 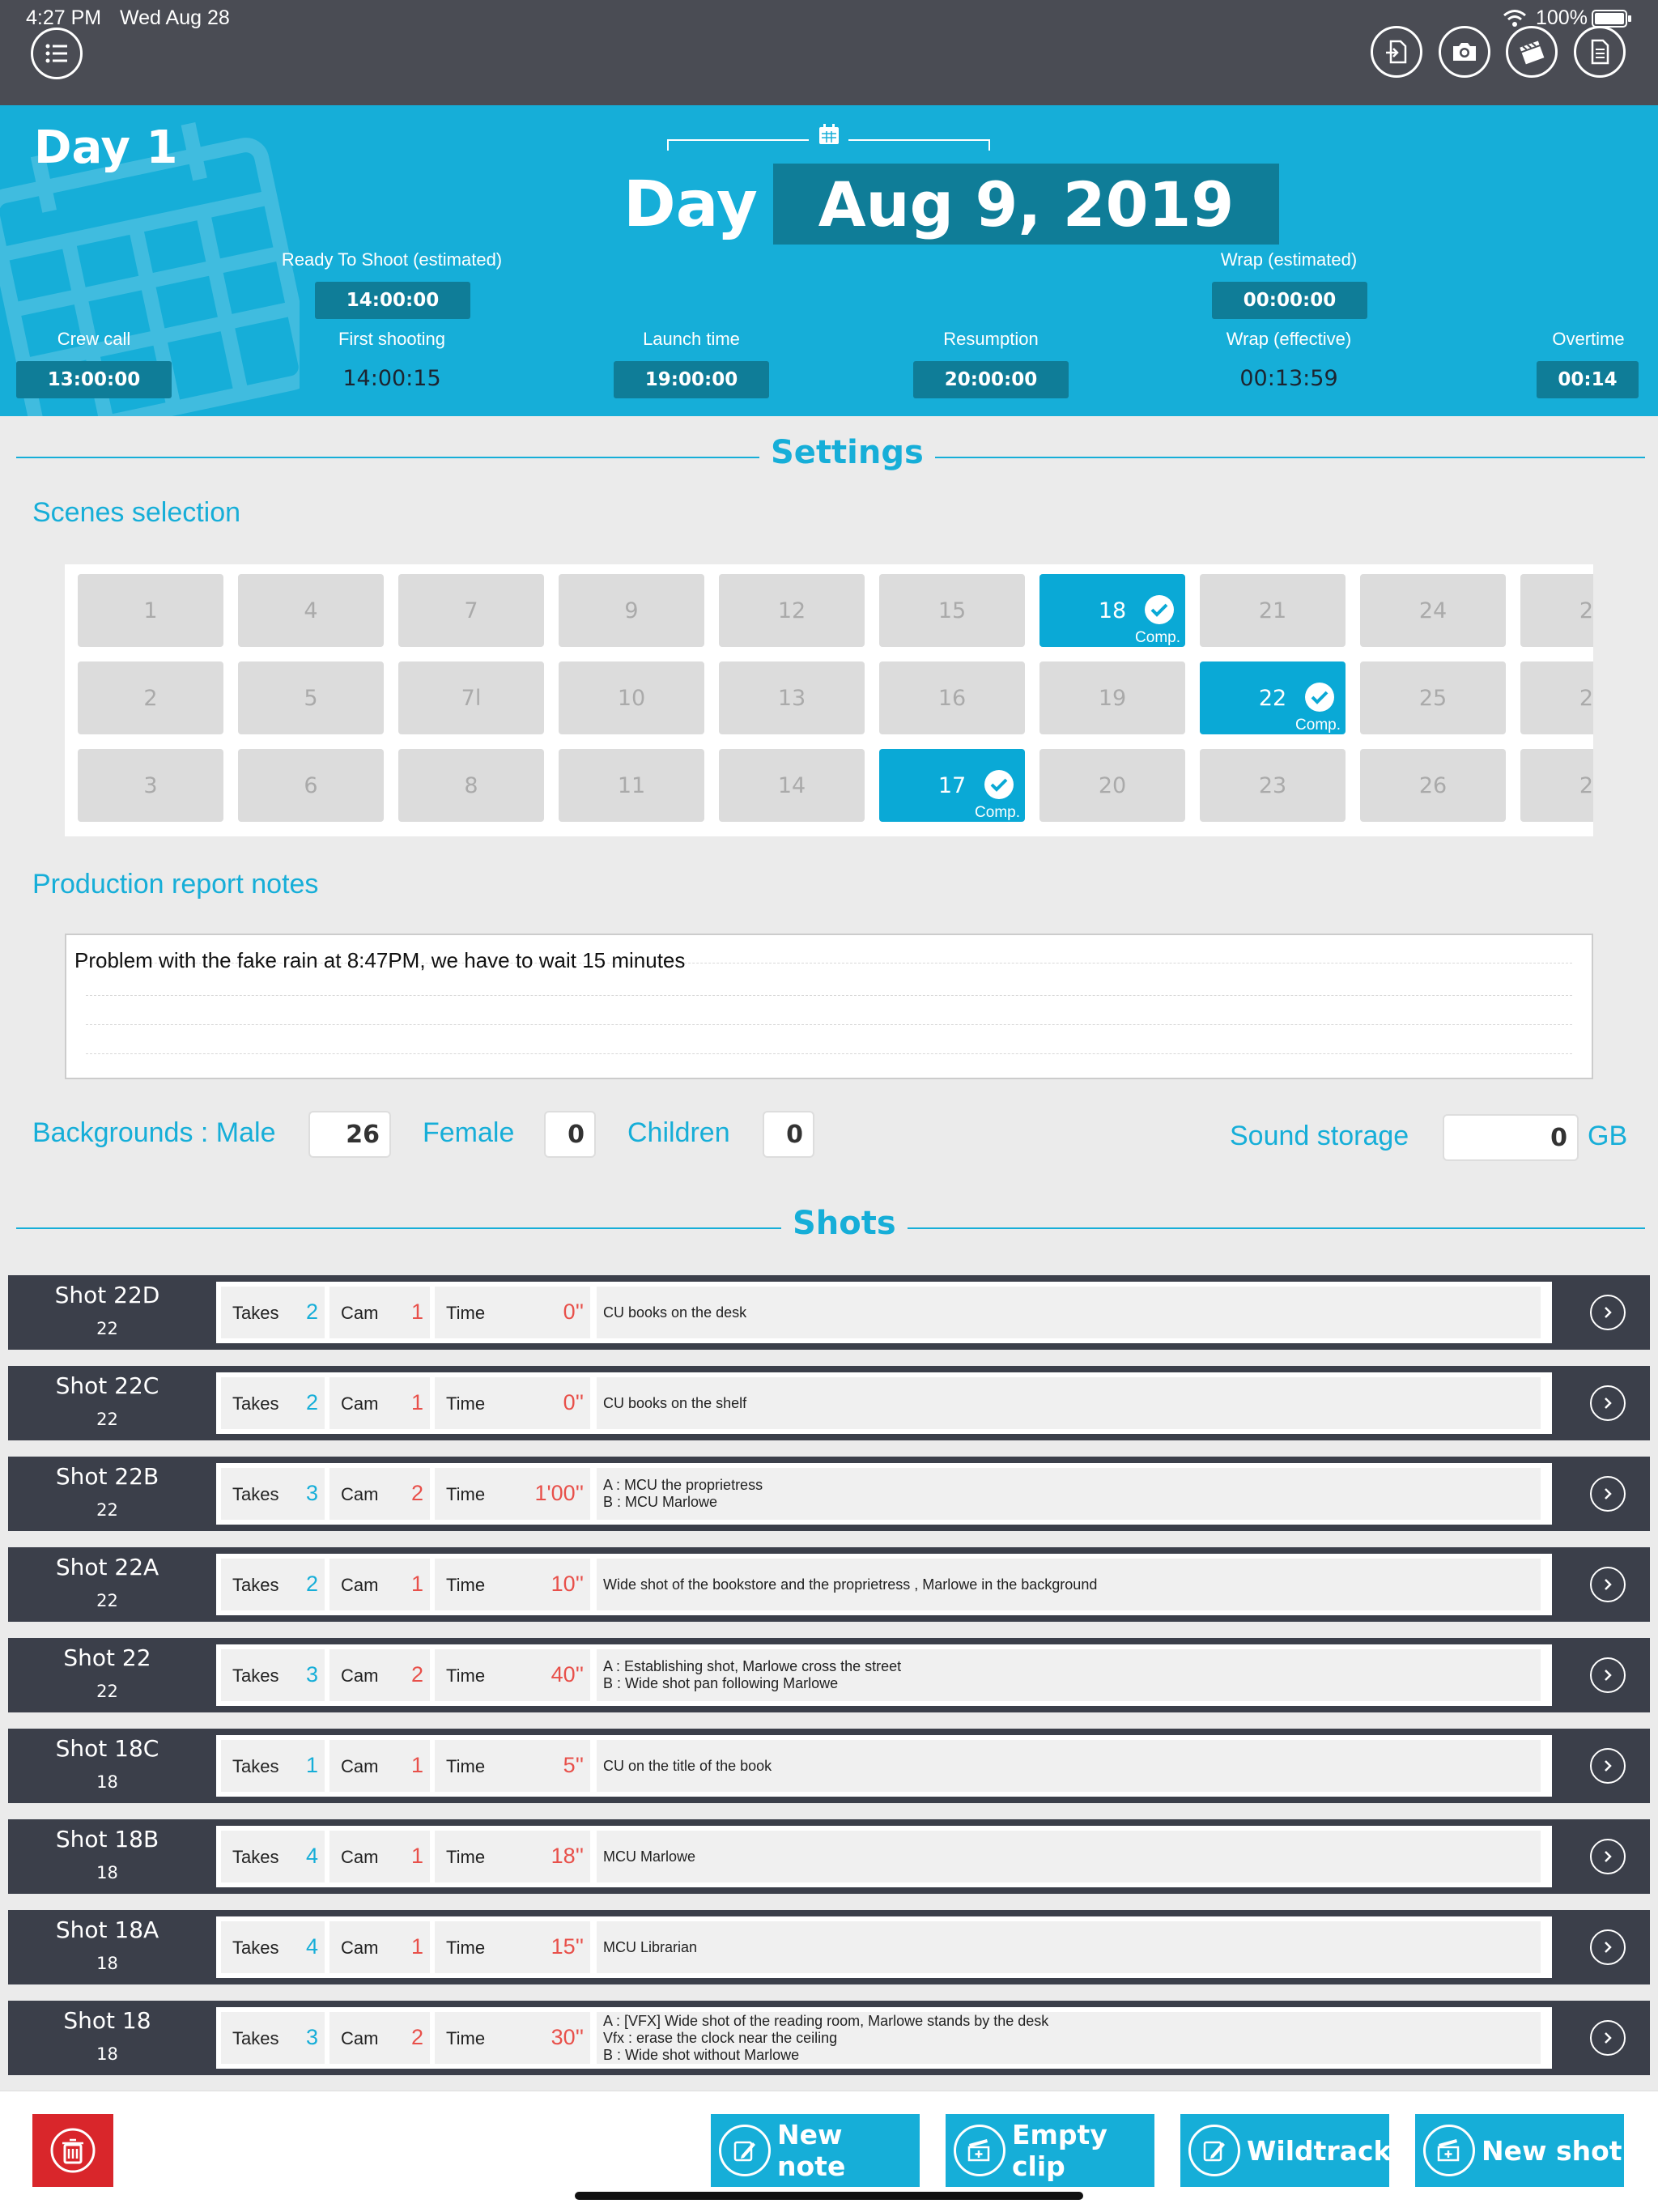 What do you see at coordinates (1050, 2150) in the screenshot?
I see `empty-clip-button: Empty clip` at bounding box center [1050, 2150].